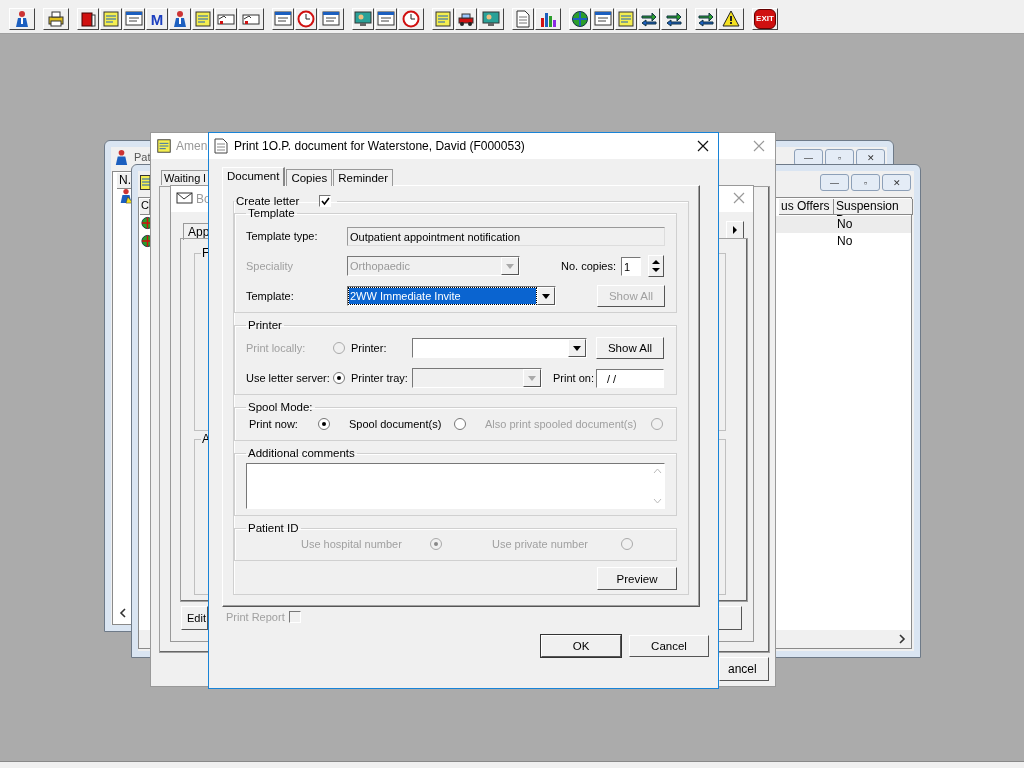 The height and width of the screenshot is (768, 1024). What do you see at coordinates (185, 177) in the screenshot?
I see `tab: Waiting l` at bounding box center [185, 177].